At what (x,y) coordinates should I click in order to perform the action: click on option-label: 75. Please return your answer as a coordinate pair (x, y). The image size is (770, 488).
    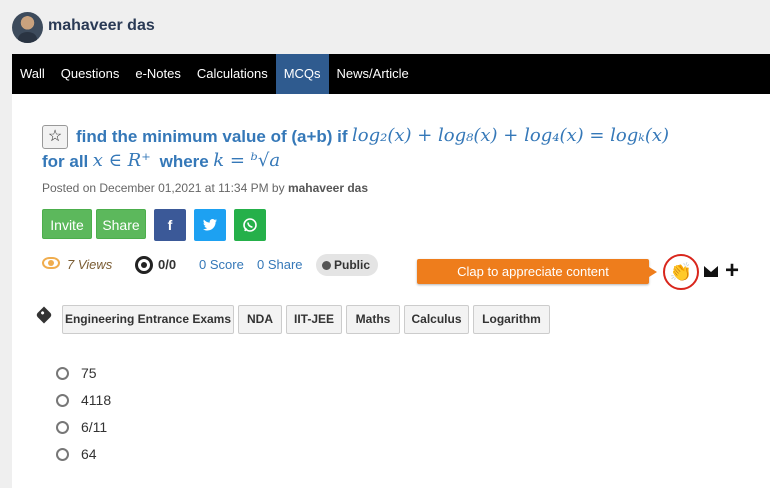
    Looking at the image, I should click on (89, 373).